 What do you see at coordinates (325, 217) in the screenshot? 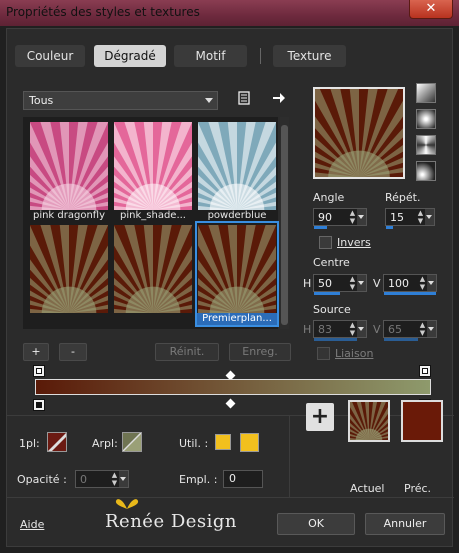
I see `angle-value: 90` at bounding box center [325, 217].